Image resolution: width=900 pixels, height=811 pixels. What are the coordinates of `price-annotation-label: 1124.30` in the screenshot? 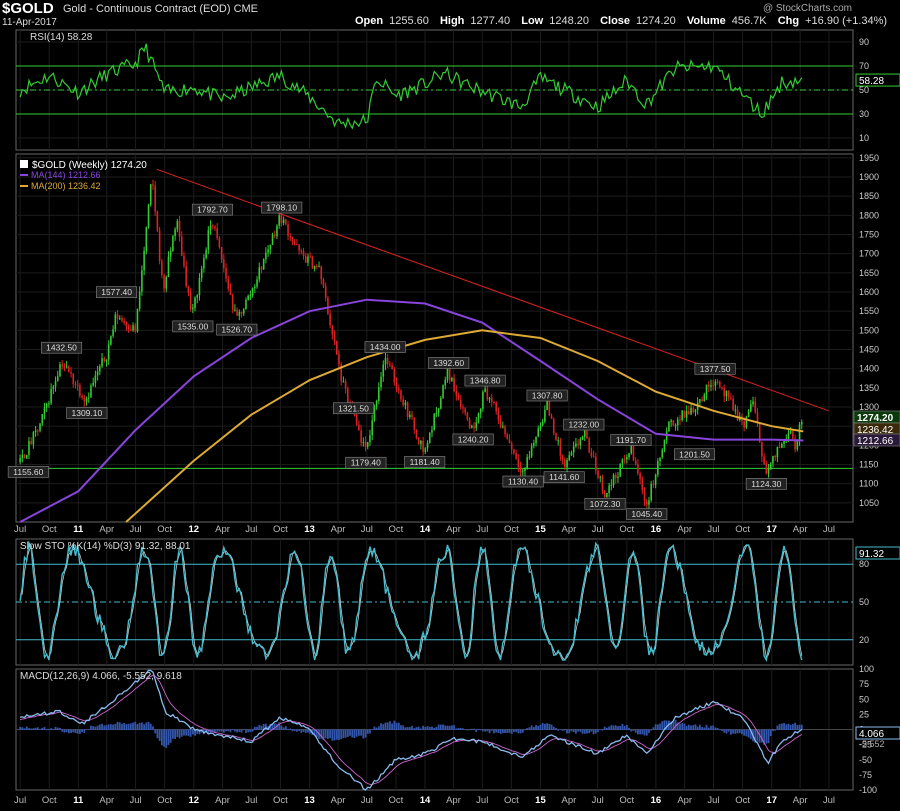 It's located at (766, 484).